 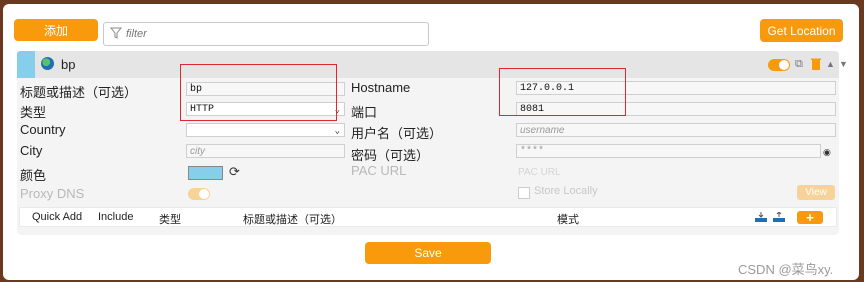 What do you see at coordinates (432, 64) in the screenshot?
I see `proxy-header: bp ⧉ ▲ ▼` at bounding box center [432, 64].